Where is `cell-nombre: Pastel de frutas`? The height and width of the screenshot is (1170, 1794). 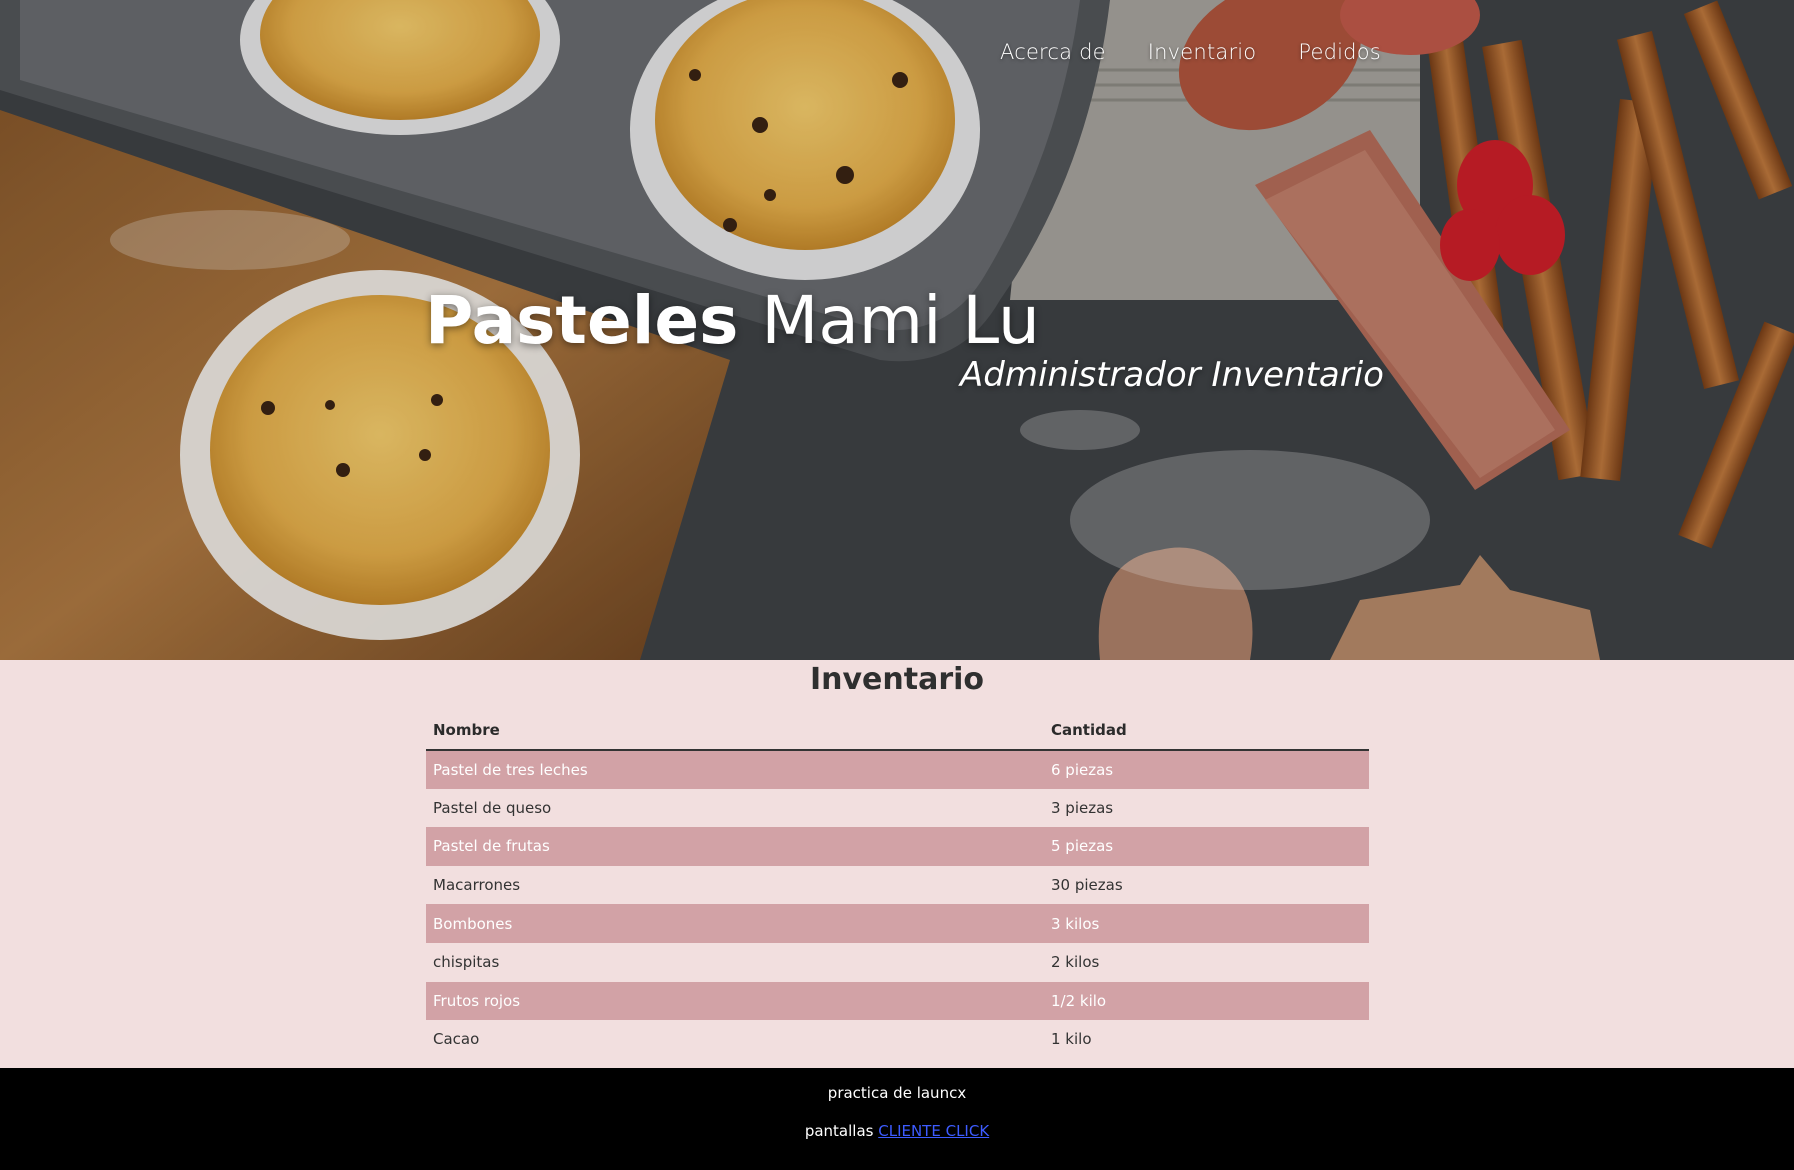
cell-nombre: Pastel de frutas is located at coordinates (735, 846).